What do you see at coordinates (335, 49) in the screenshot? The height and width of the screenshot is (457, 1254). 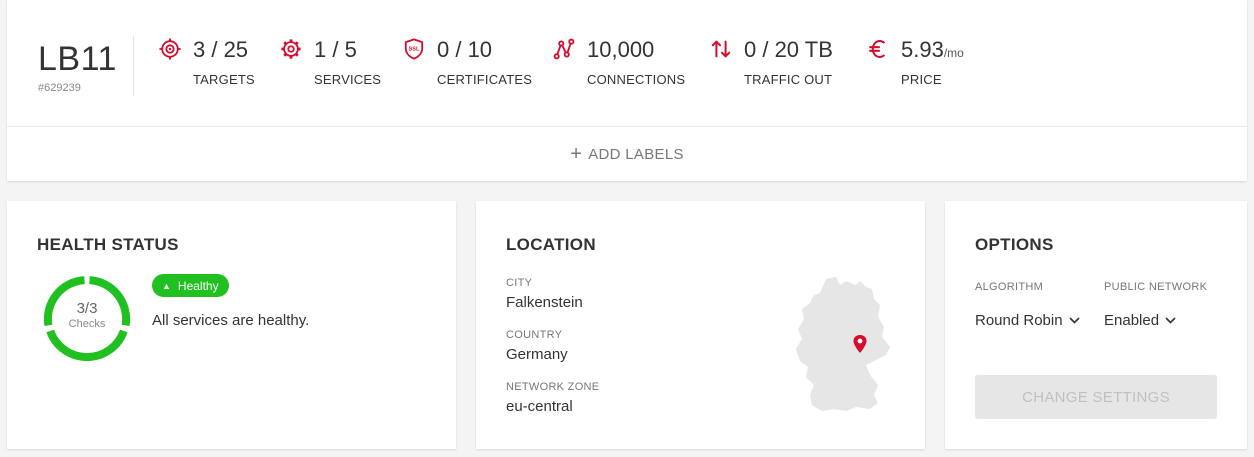 I see `stat-value: 1 / 5` at bounding box center [335, 49].